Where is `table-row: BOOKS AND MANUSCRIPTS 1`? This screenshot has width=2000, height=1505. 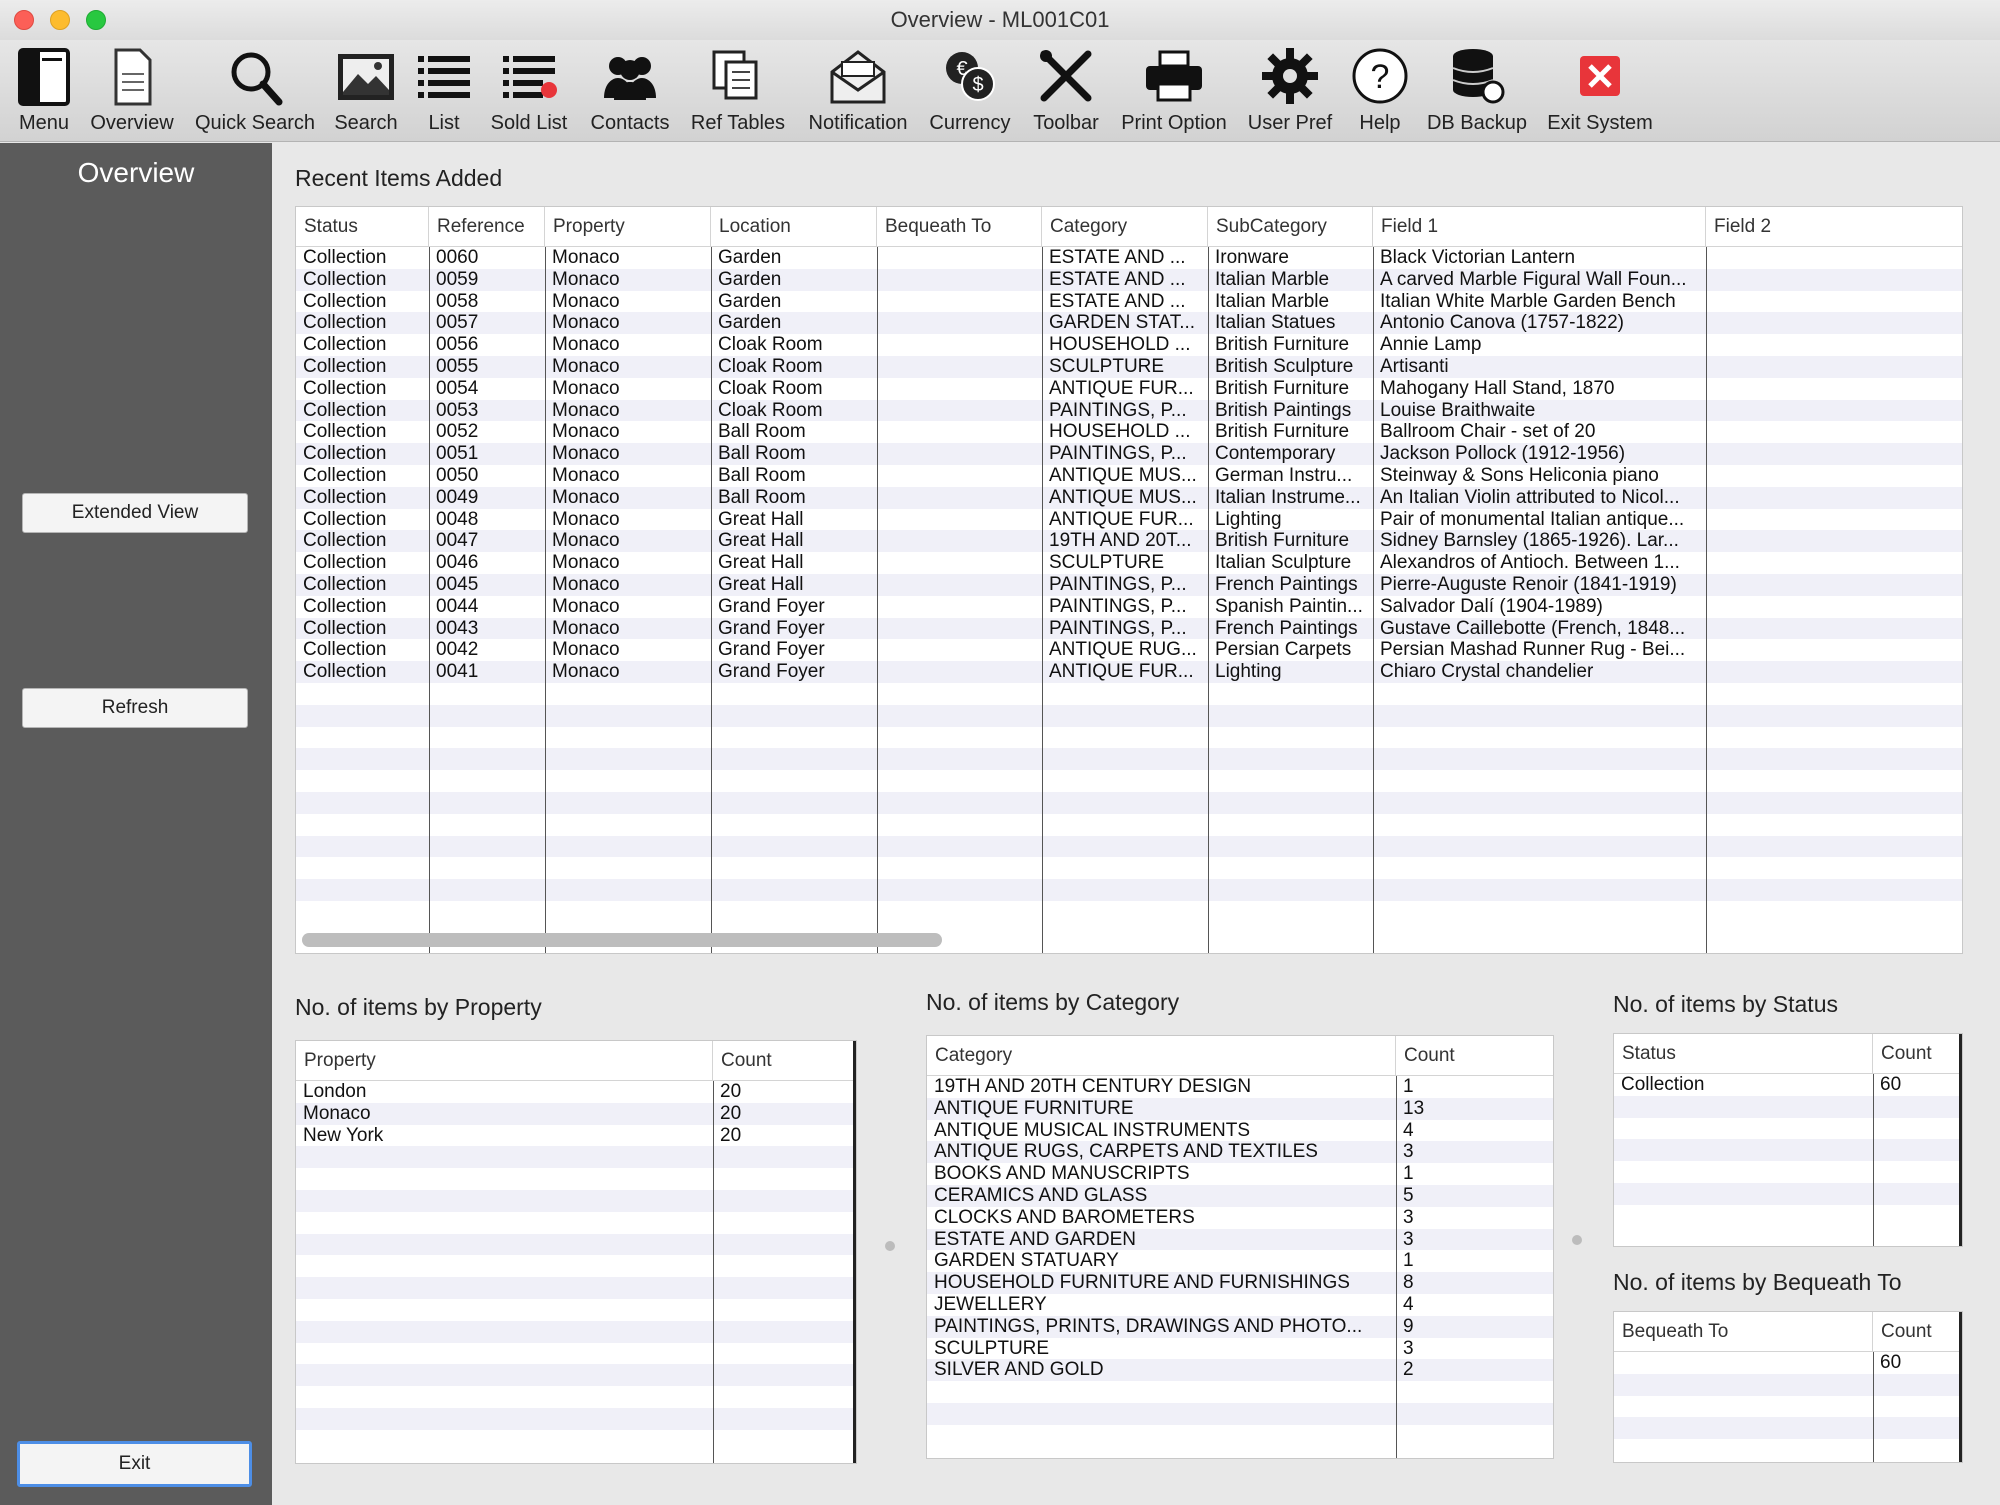 table-row: BOOKS AND MANUSCRIPTS 1 is located at coordinates (1240, 1174).